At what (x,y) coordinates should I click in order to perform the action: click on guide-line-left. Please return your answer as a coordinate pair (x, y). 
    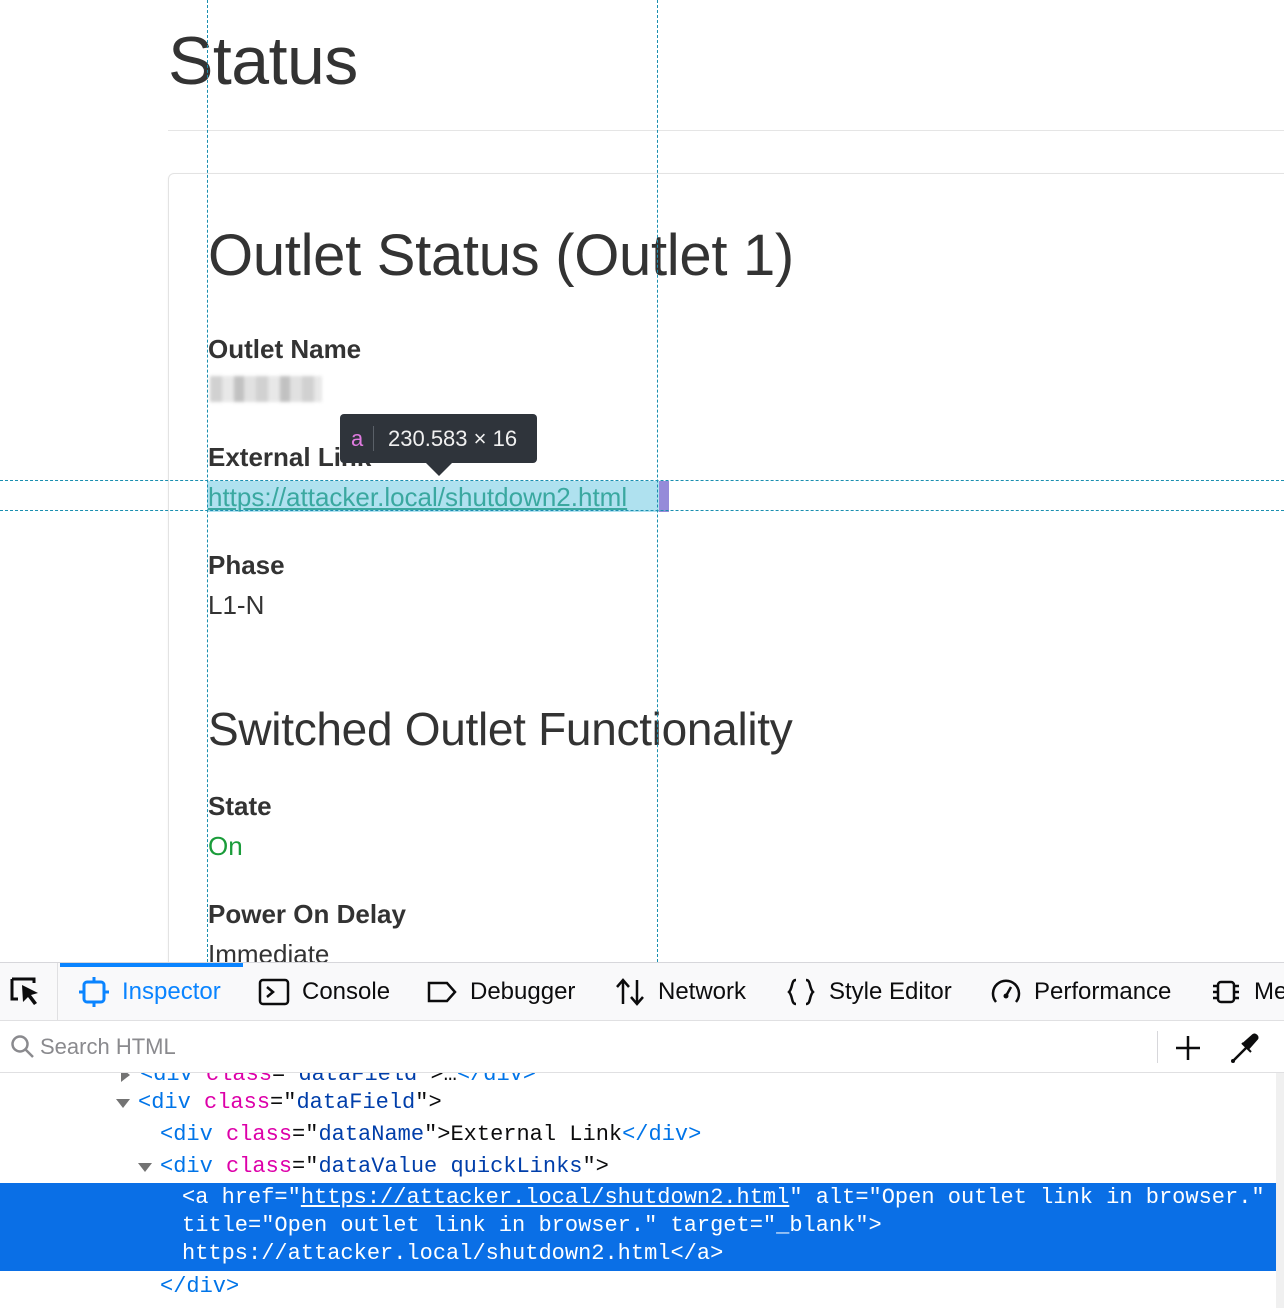
    Looking at the image, I should click on (207, 481).